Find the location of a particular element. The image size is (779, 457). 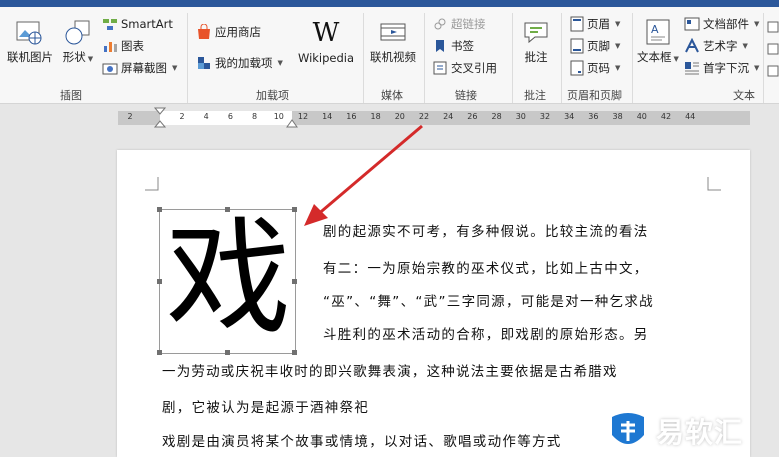

my-addins-button: 我的加载项 ▼ is located at coordinates (239, 63).